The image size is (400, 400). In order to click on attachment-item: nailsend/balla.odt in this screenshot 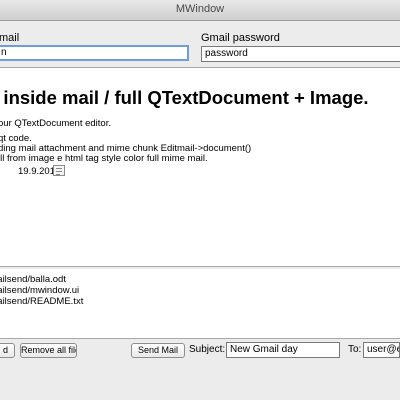, I will do `click(33, 279)`.